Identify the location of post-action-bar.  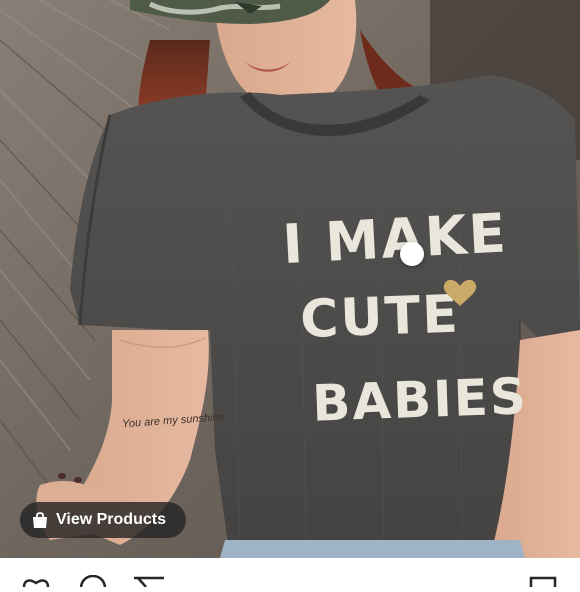
(290, 573).